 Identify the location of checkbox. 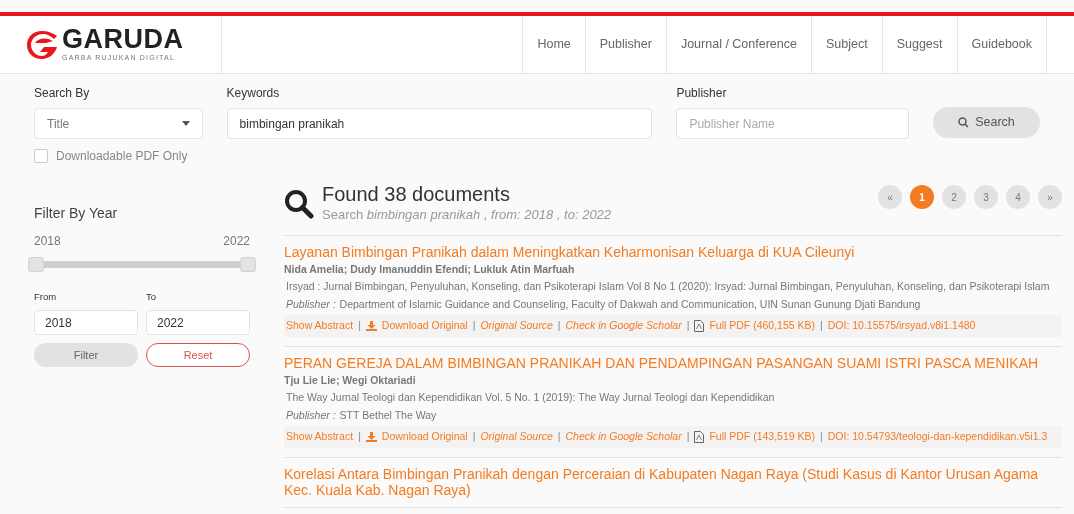
(41, 156).